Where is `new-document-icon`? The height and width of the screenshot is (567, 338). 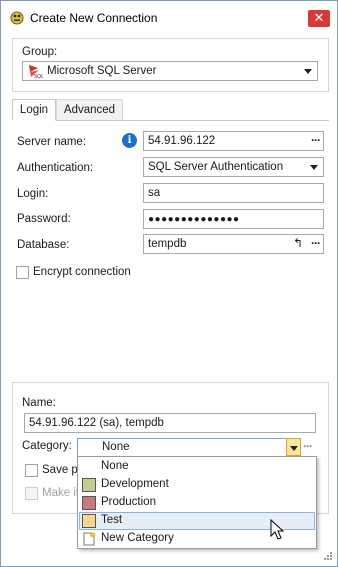 new-document-icon is located at coordinates (89, 539).